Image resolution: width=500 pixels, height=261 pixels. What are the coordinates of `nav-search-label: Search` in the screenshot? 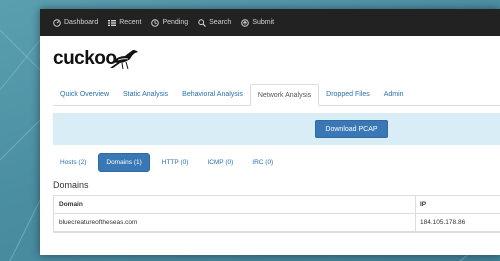 It's located at (220, 22).